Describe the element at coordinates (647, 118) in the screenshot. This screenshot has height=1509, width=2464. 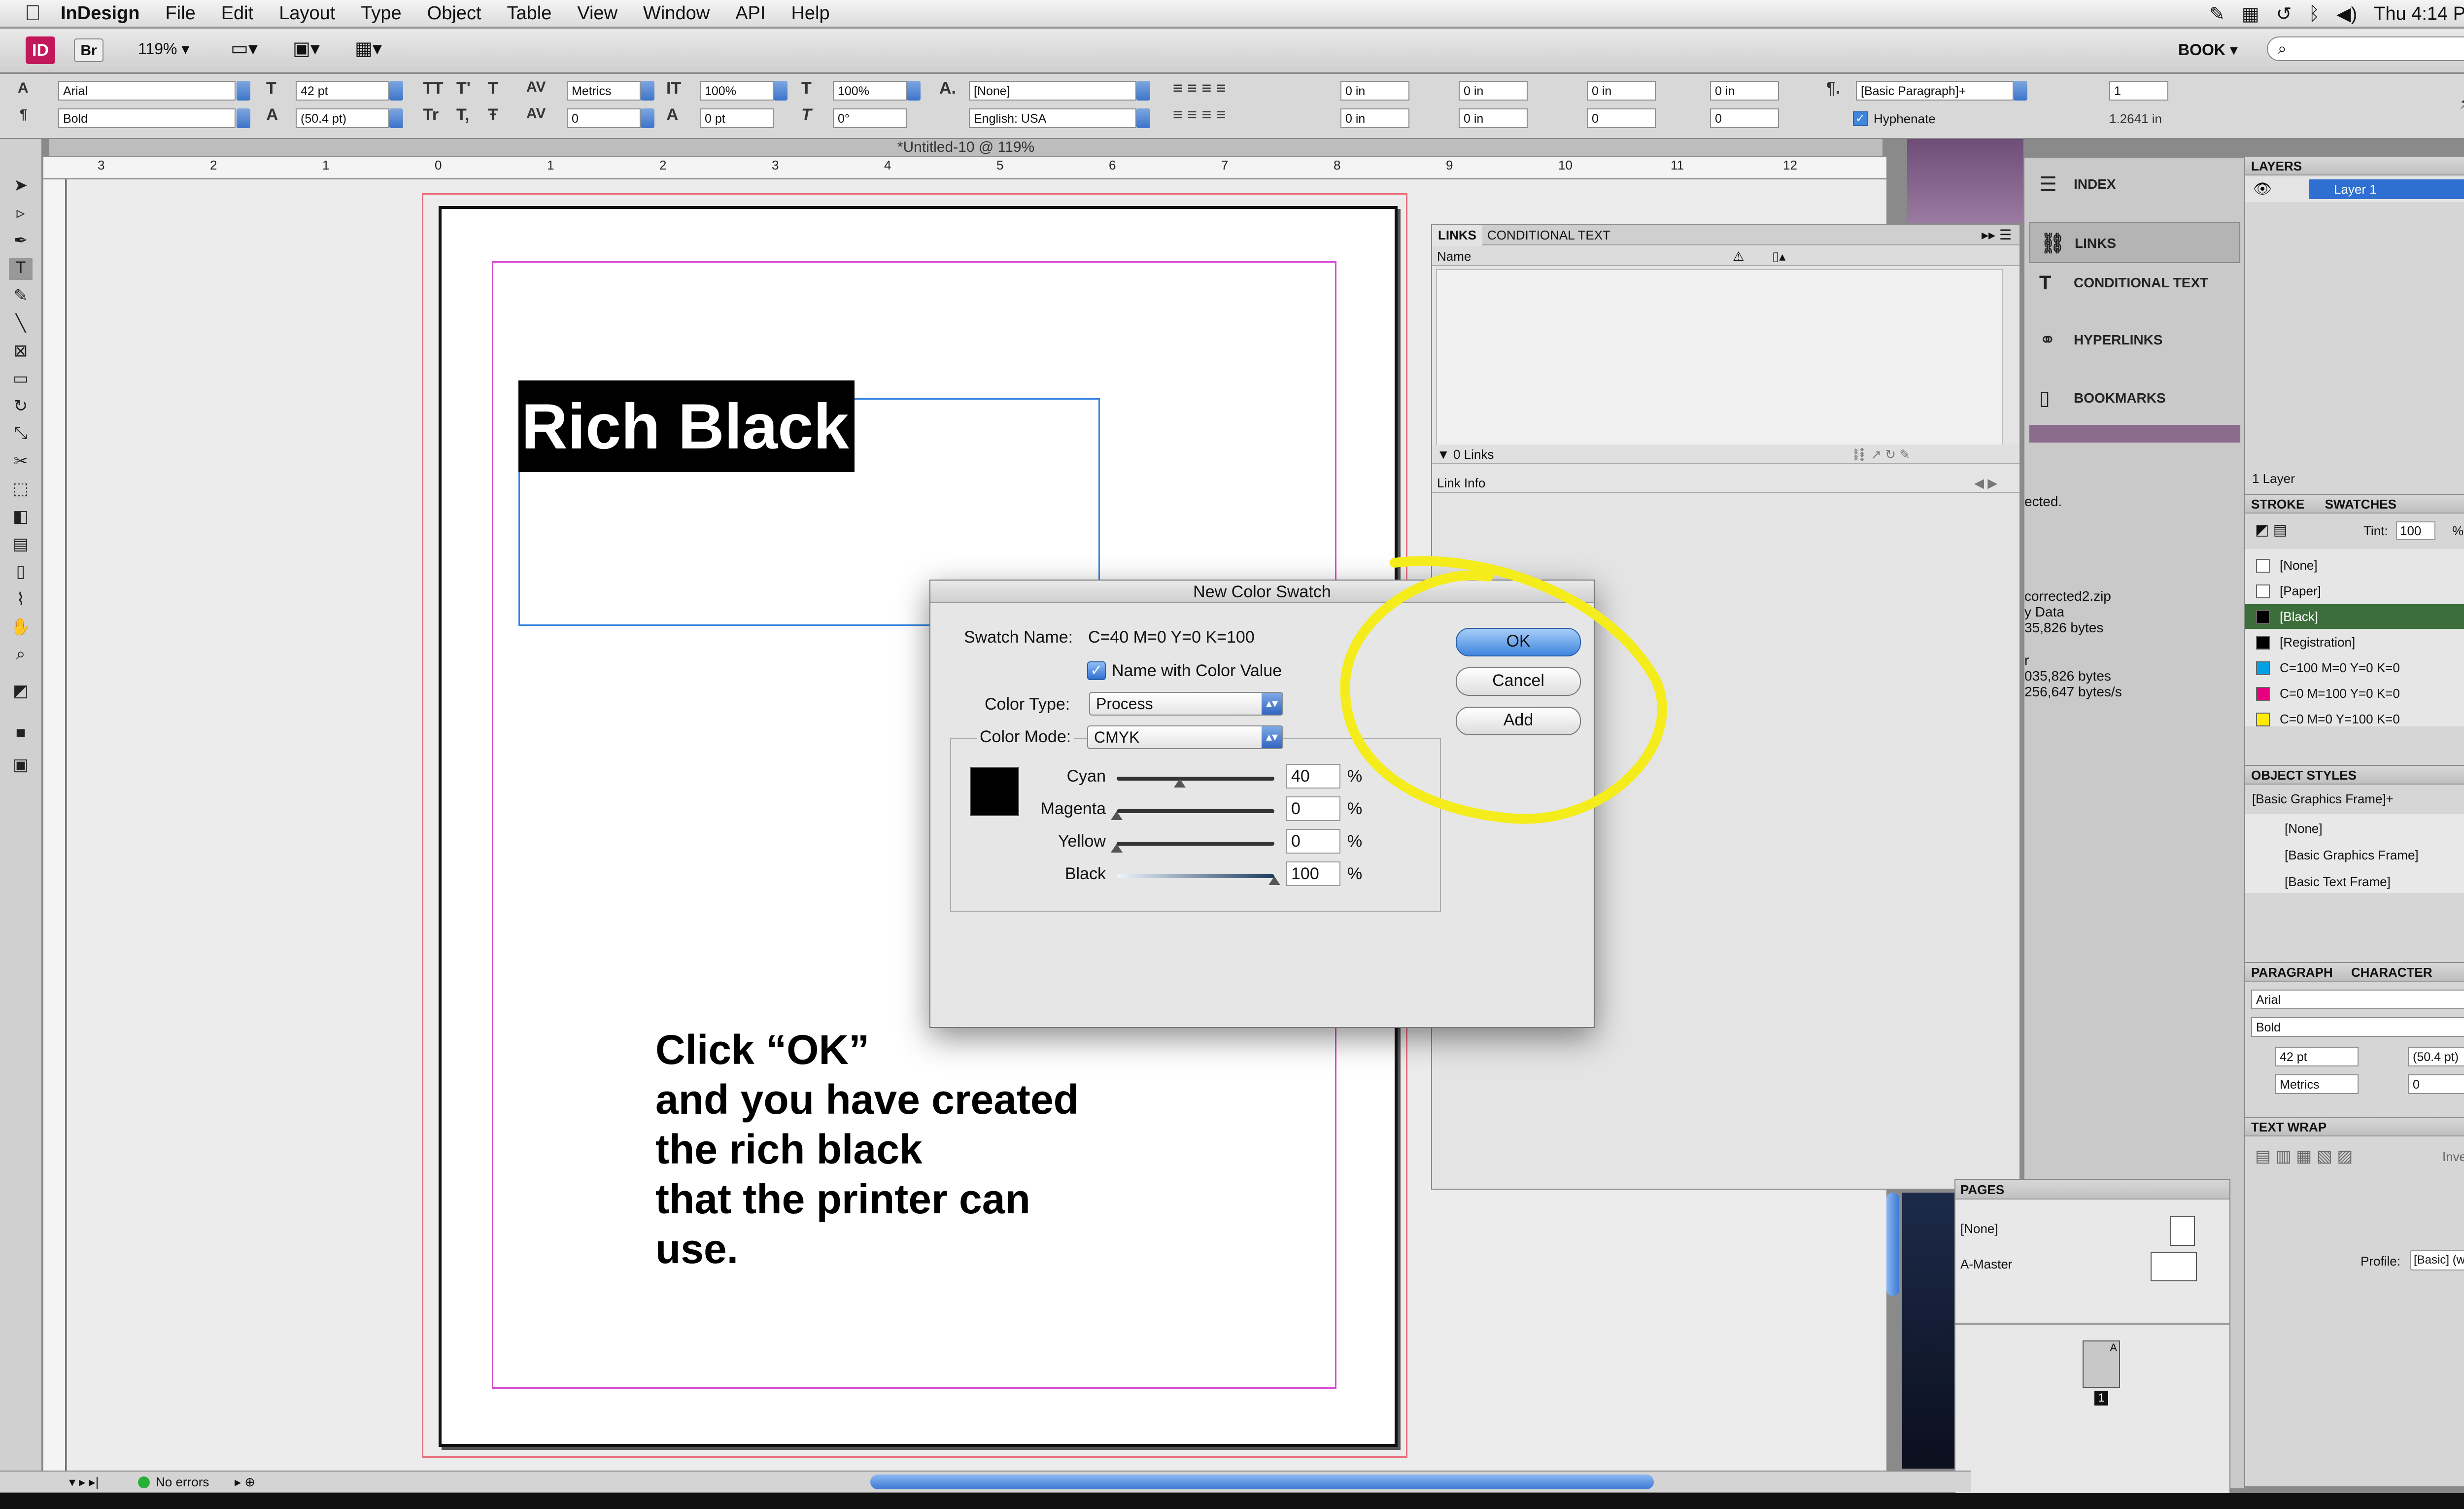
I see `tracking-dropdown` at that location.